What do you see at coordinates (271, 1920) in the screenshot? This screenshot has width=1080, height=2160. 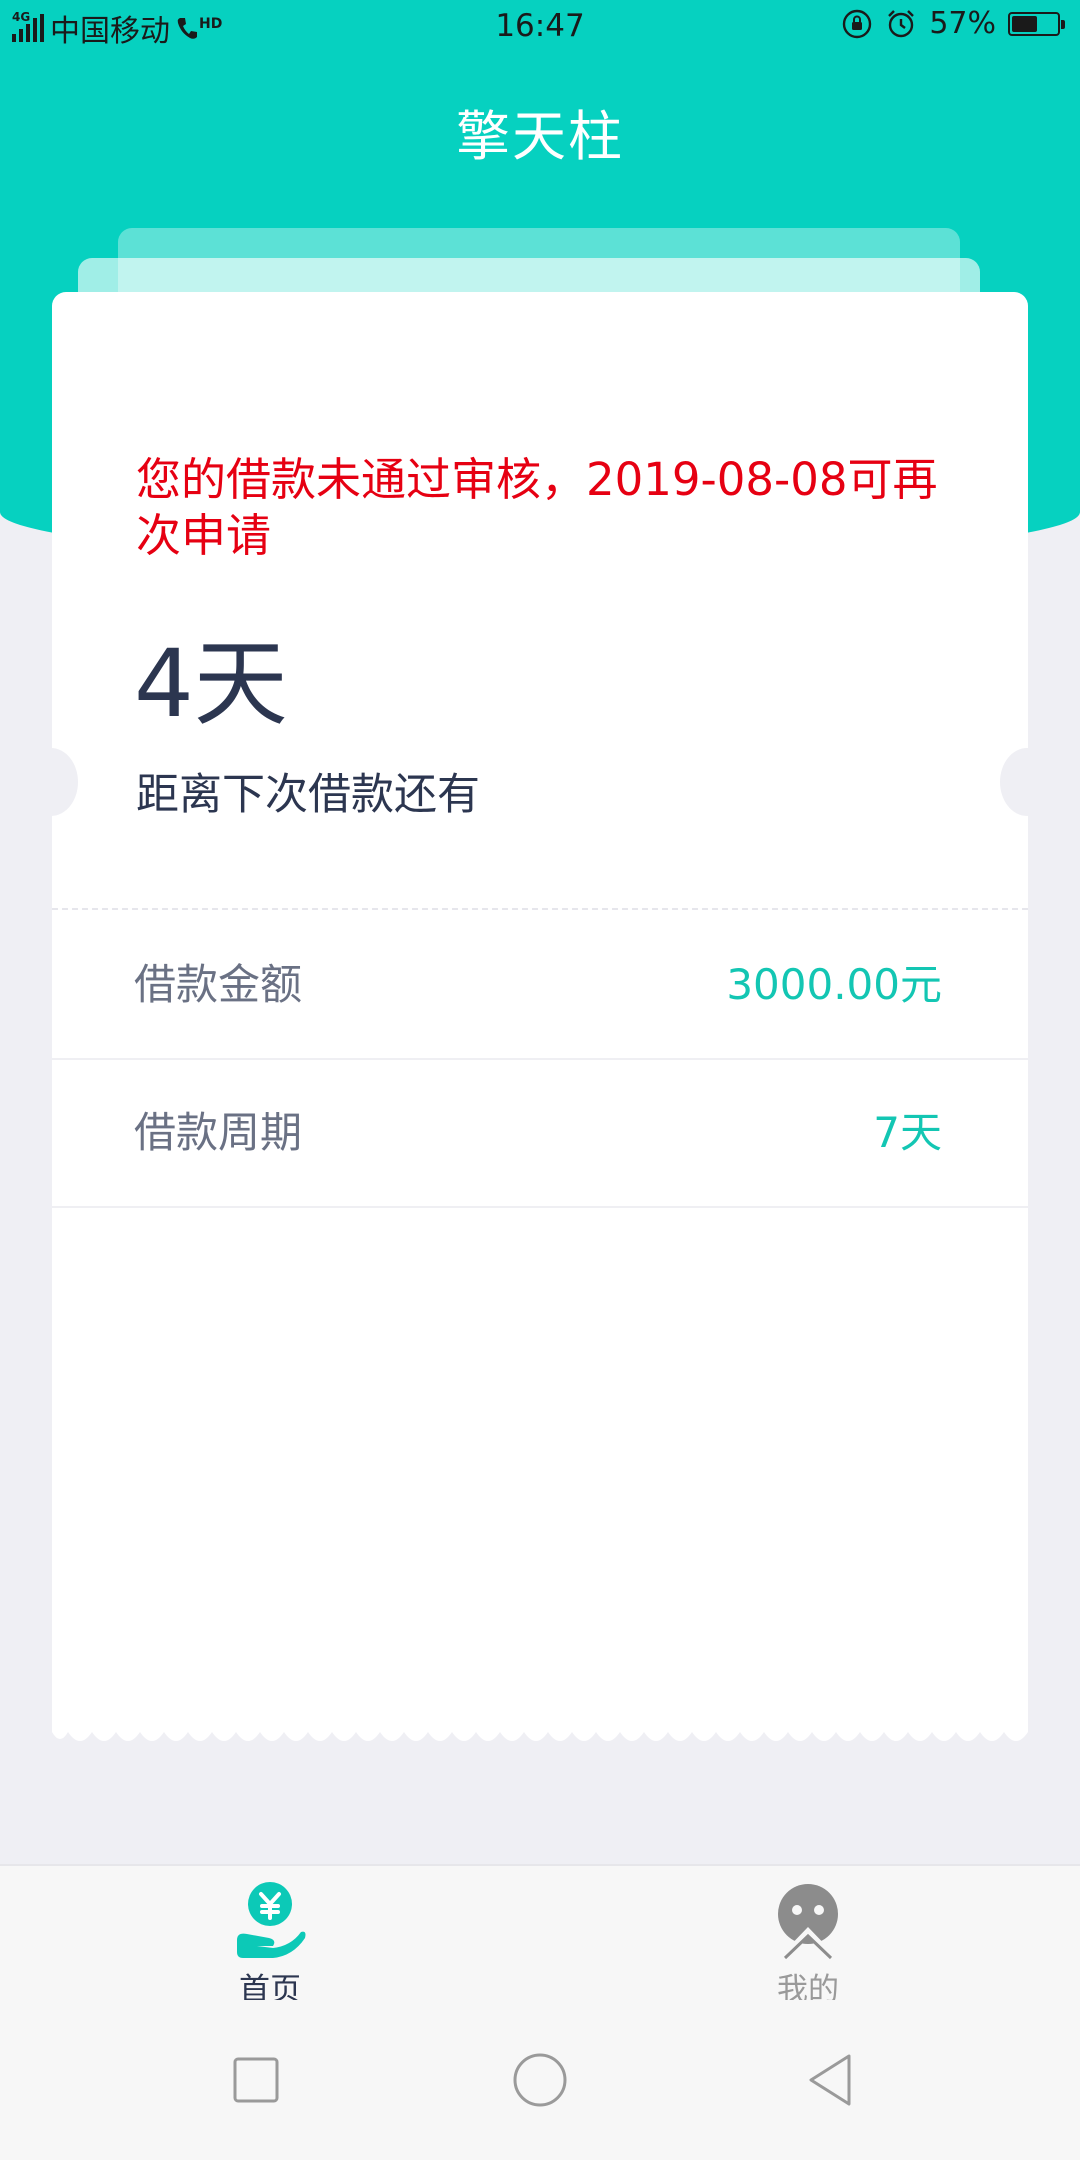 I see `home-yuan-hand-icon` at bounding box center [271, 1920].